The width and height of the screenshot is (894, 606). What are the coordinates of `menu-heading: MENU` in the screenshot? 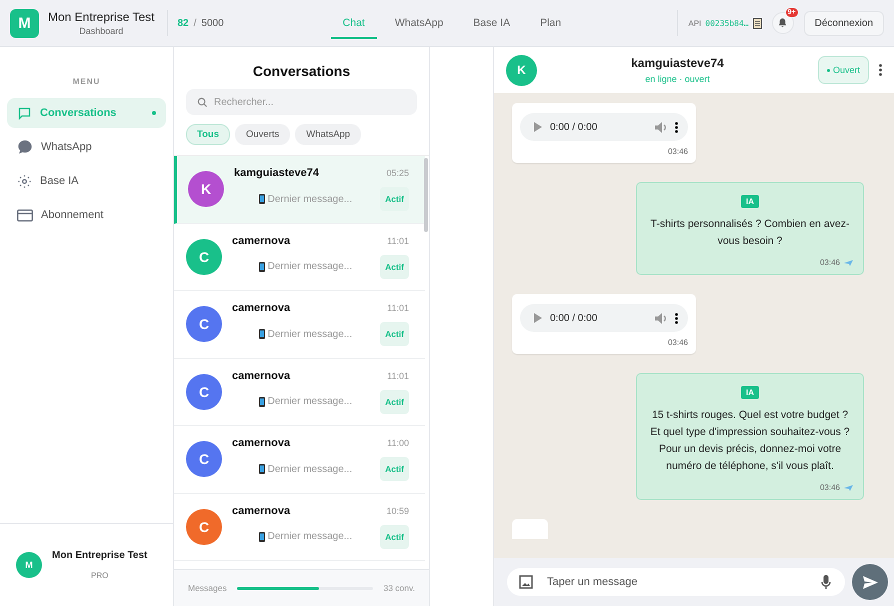 It's located at (87, 81).